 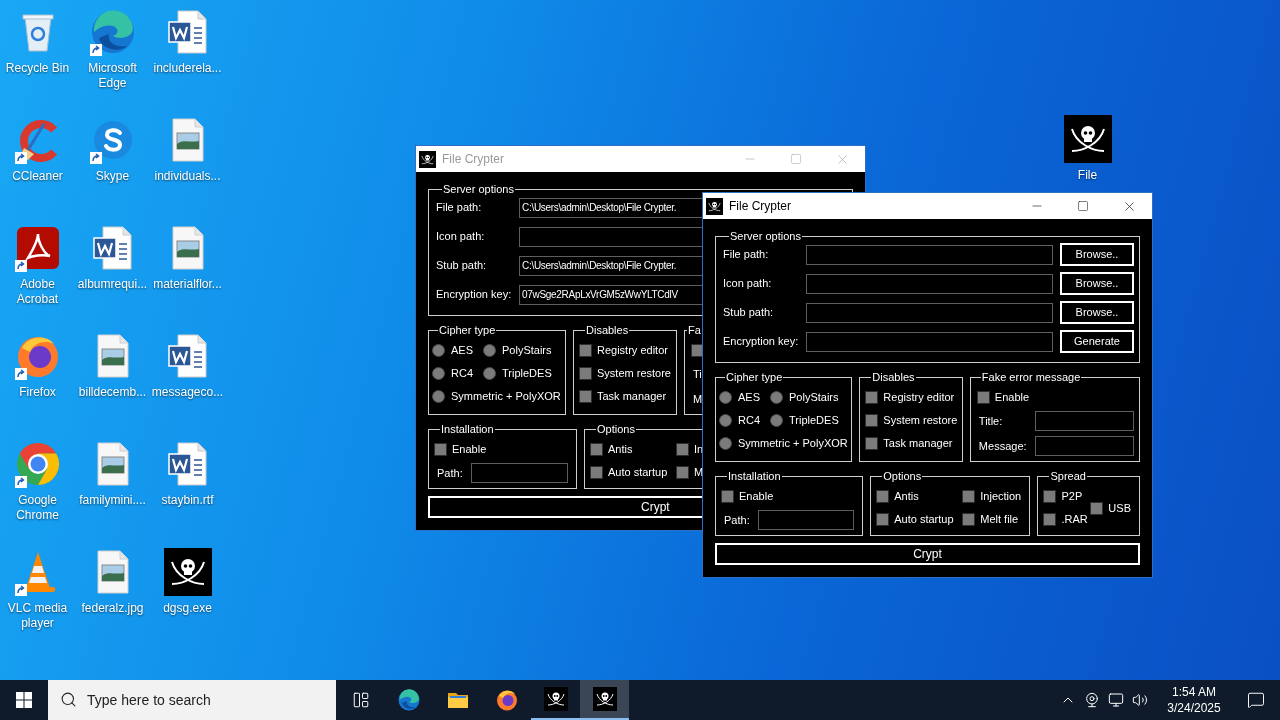 I want to click on text-field: 07wSge2RApLxVrGM5zWwYLTCdlV, so click(x=610, y=294).